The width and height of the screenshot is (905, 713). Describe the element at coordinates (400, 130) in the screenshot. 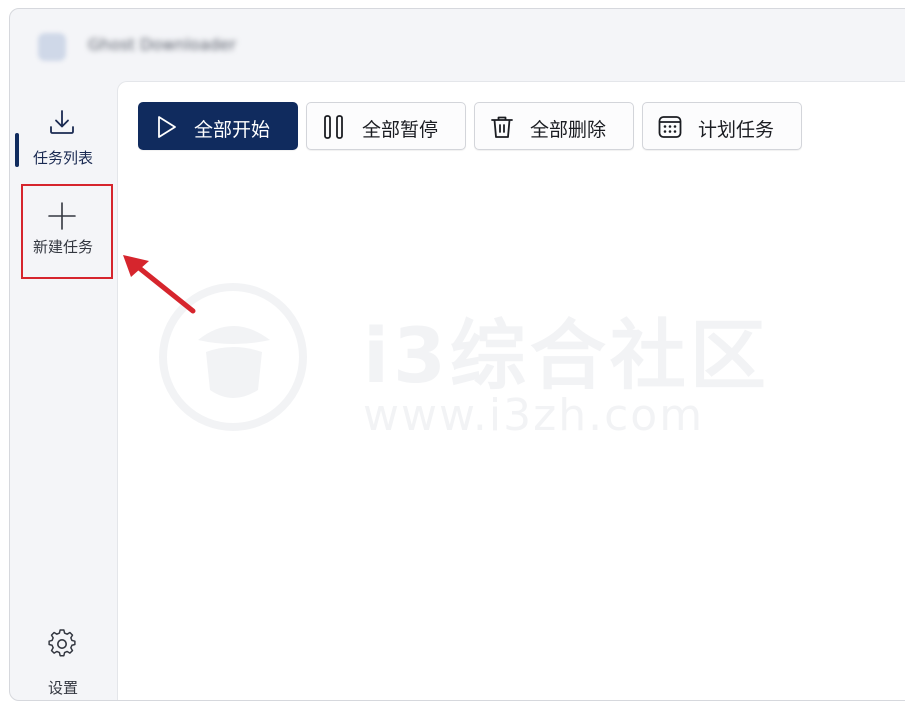

I see `pause-all-label: 全部暂停` at that location.